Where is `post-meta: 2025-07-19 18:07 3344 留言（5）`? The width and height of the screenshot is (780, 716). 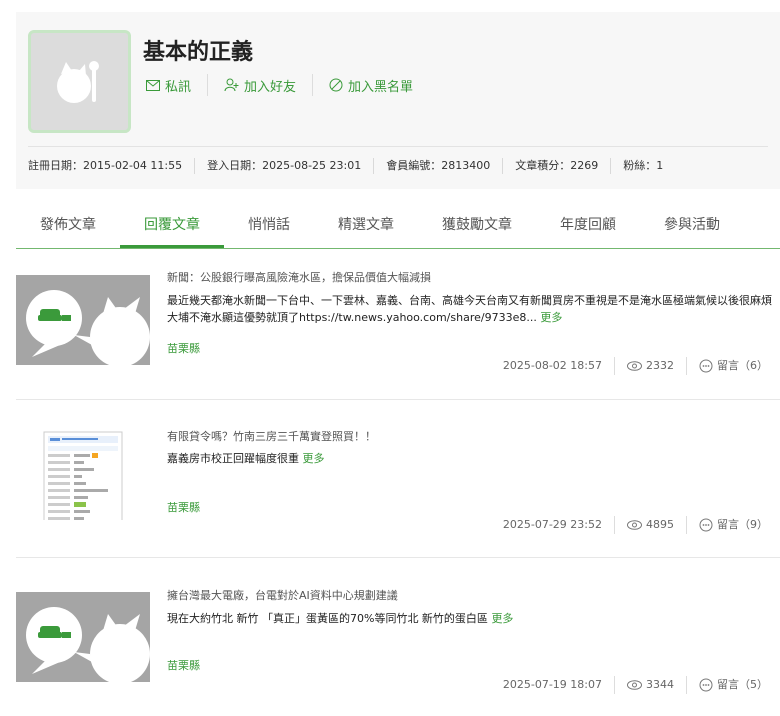 post-meta: 2025-07-19 18:07 3344 留言（5） is located at coordinates (635, 685).